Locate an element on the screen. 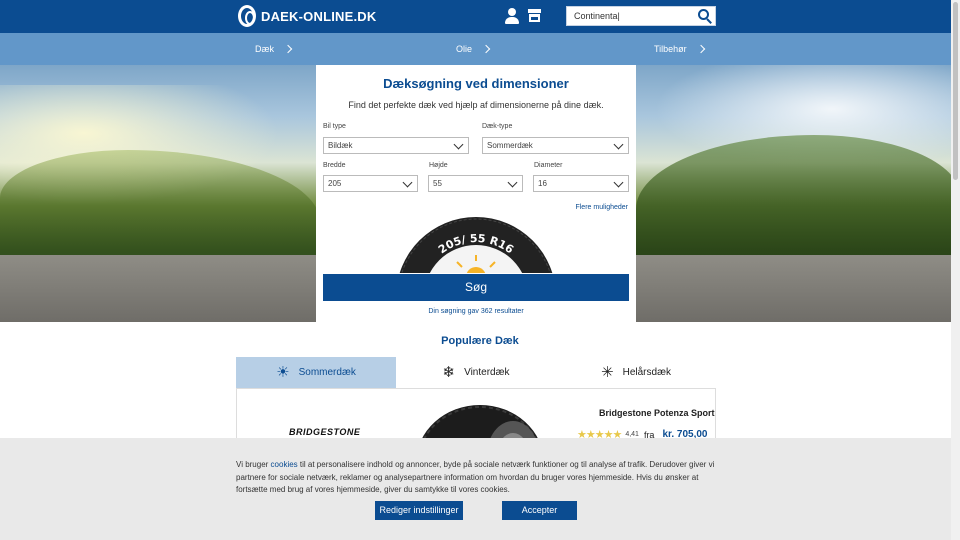  panel-title: Dæksøgning ved dimensioner is located at coordinates (476, 83).